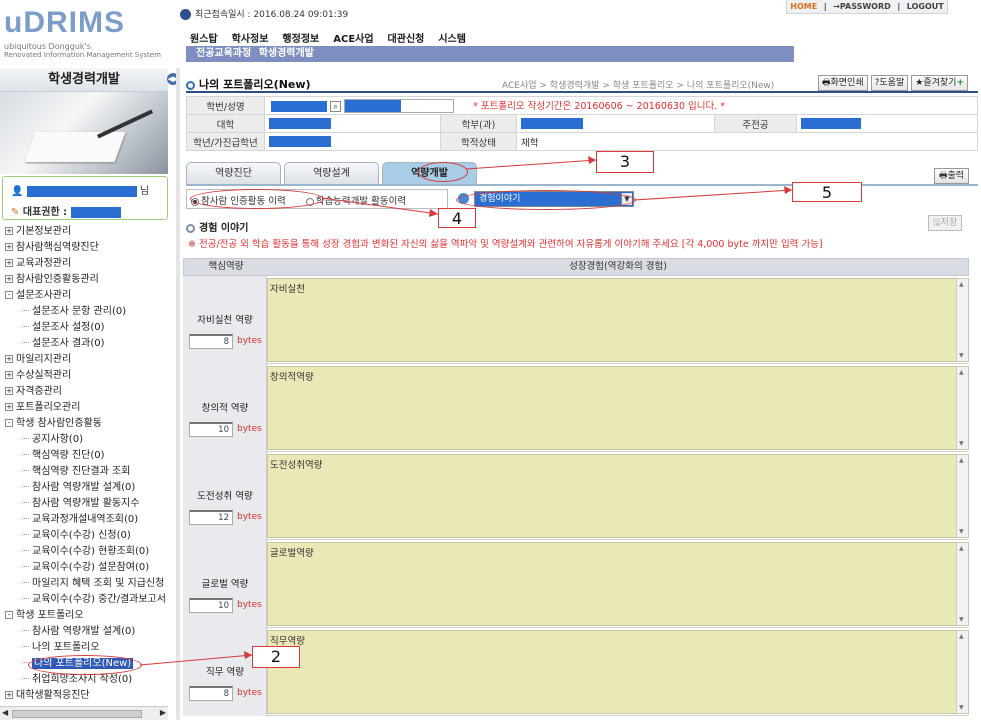 The height and width of the screenshot is (720, 981). What do you see at coordinates (457, 218) in the screenshot?
I see `annotation-label: 4` at bounding box center [457, 218].